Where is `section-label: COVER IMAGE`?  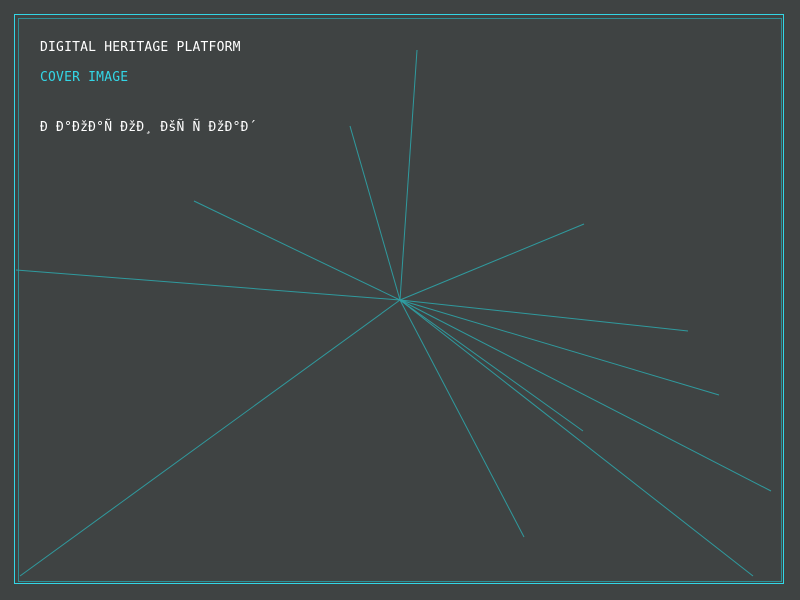 section-label: COVER IMAGE is located at coordinates (84, 77).